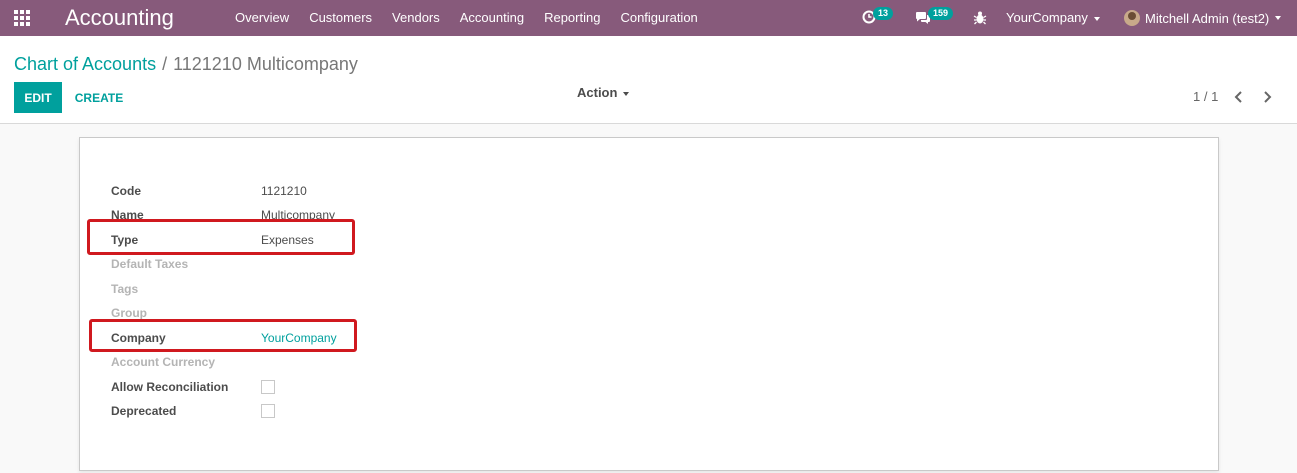 Image resolution: width=1297 pixels, height=473 pixels. I want to click on field-label: Deprecated, so click(144, 411).